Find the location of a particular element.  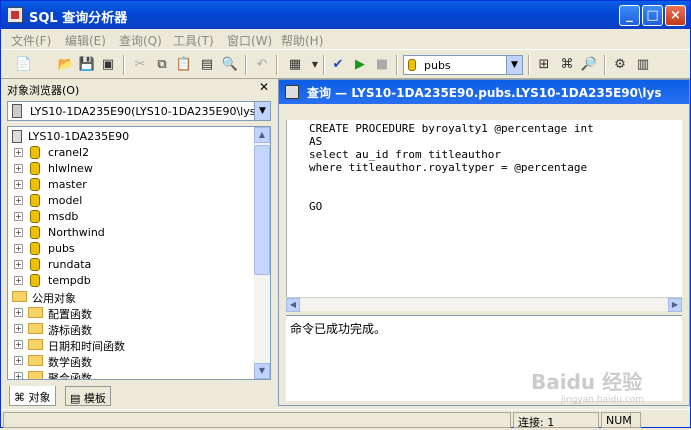

object-browser-title: 对象浏览器(O) is located at coordinates (43, 90).